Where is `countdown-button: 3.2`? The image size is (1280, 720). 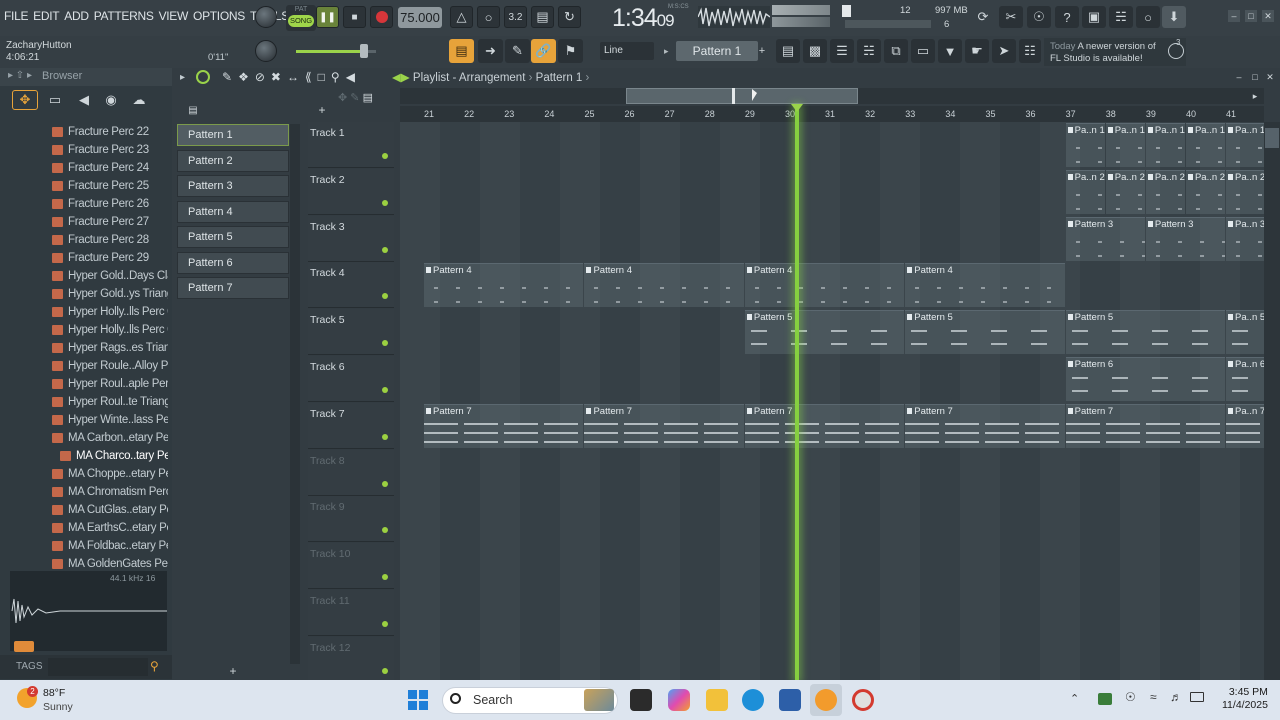 countdown-button: 3.2 is located at coordinates (515, 17).